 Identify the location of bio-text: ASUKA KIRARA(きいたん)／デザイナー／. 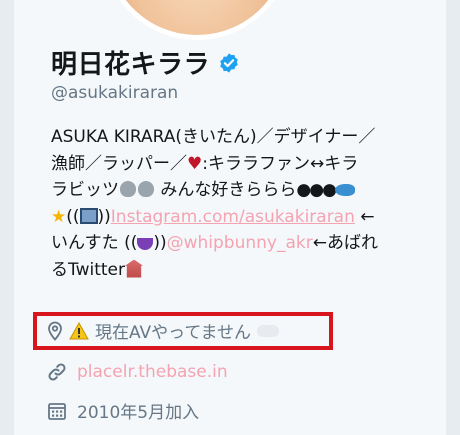
(213, 137).